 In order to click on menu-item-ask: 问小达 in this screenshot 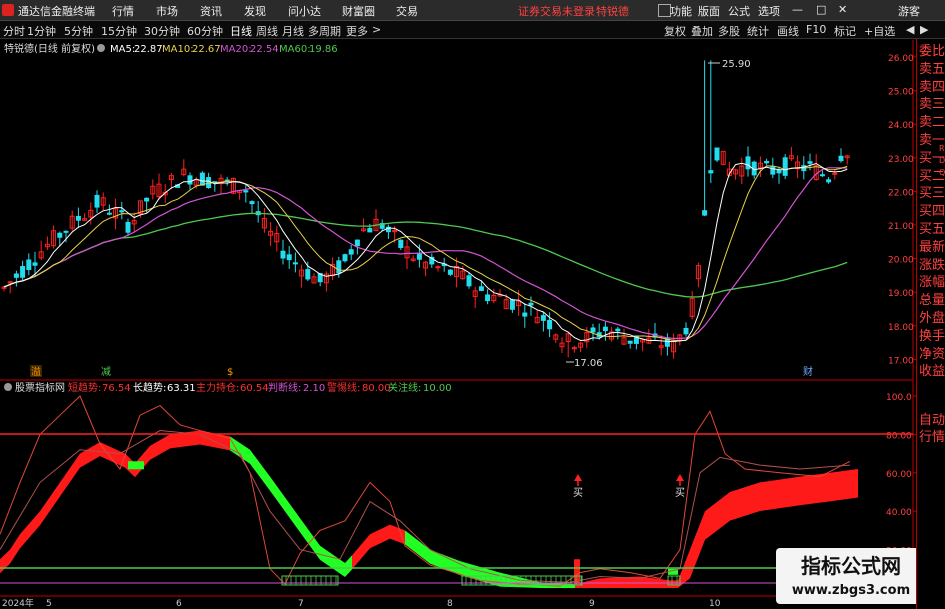, I will do `click(304, 11)`.